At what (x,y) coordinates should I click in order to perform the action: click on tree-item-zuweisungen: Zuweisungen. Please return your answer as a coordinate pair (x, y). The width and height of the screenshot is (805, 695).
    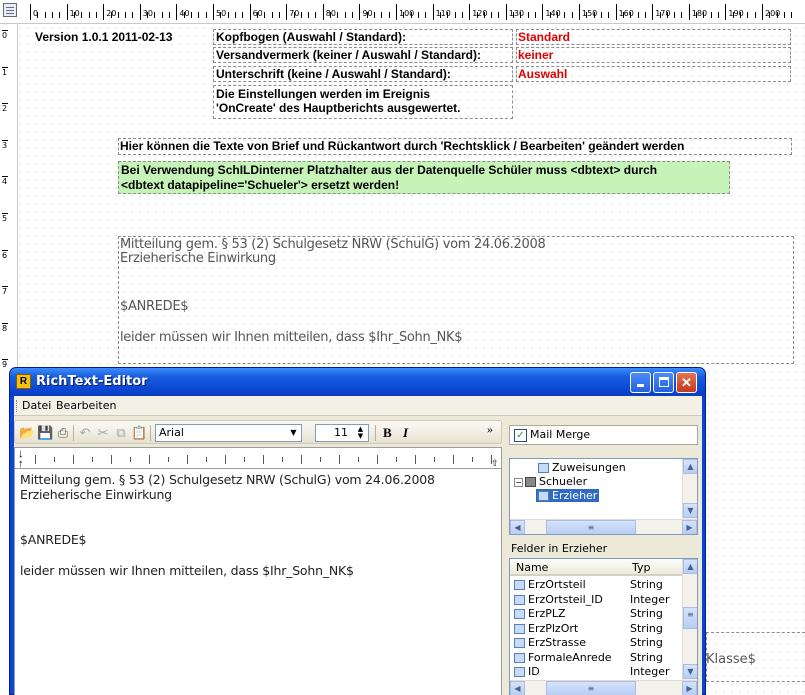
    Looking at the image, I should click on (582, 467).